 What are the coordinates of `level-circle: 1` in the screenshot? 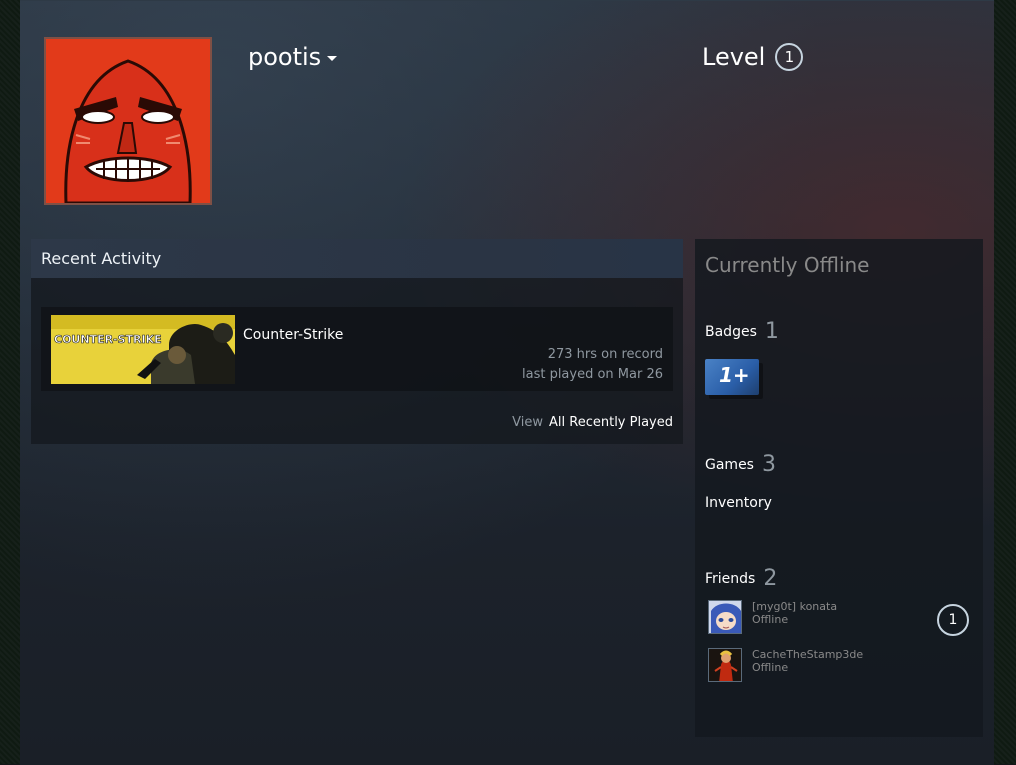 It's located at (789, 57).